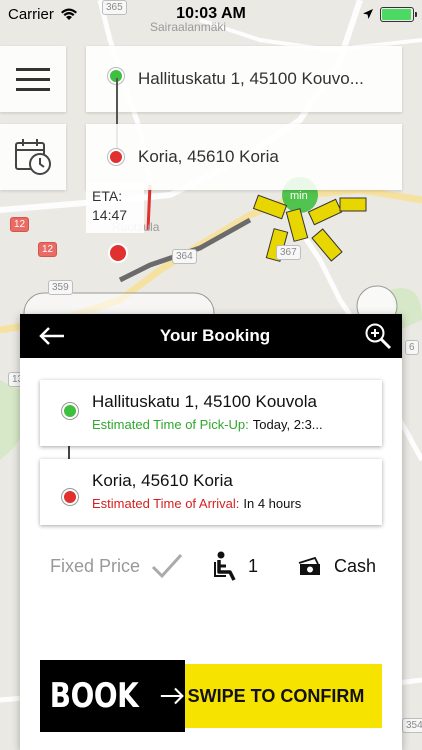 This screenshot has width=422, height=750. I want to click on eta-badge: ETA: 14:47, so click(115, 208).